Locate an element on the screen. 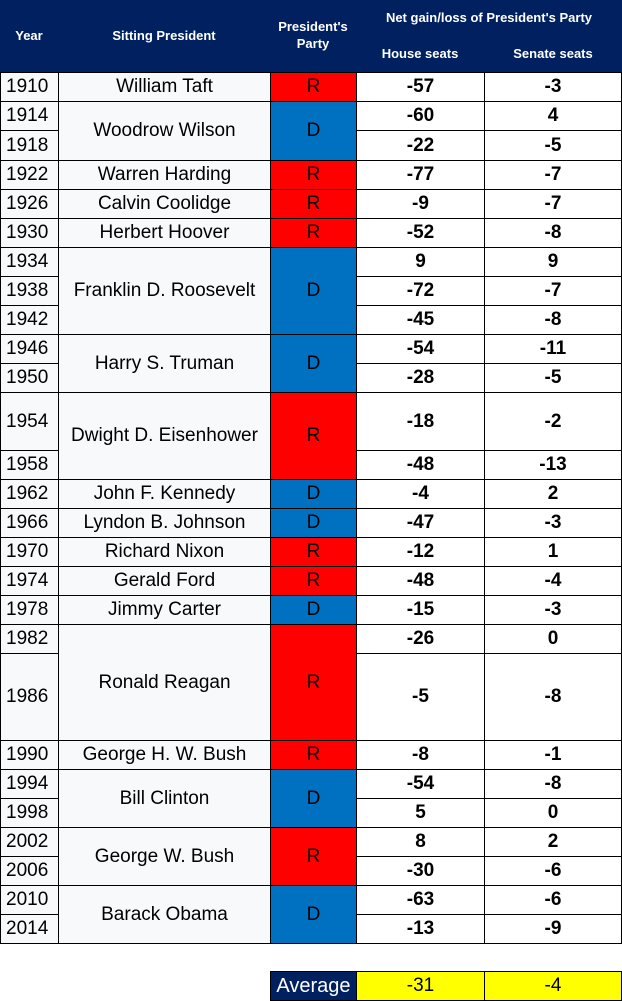  header-senate-seats: Senate seats is located at coordinates (553, 54).